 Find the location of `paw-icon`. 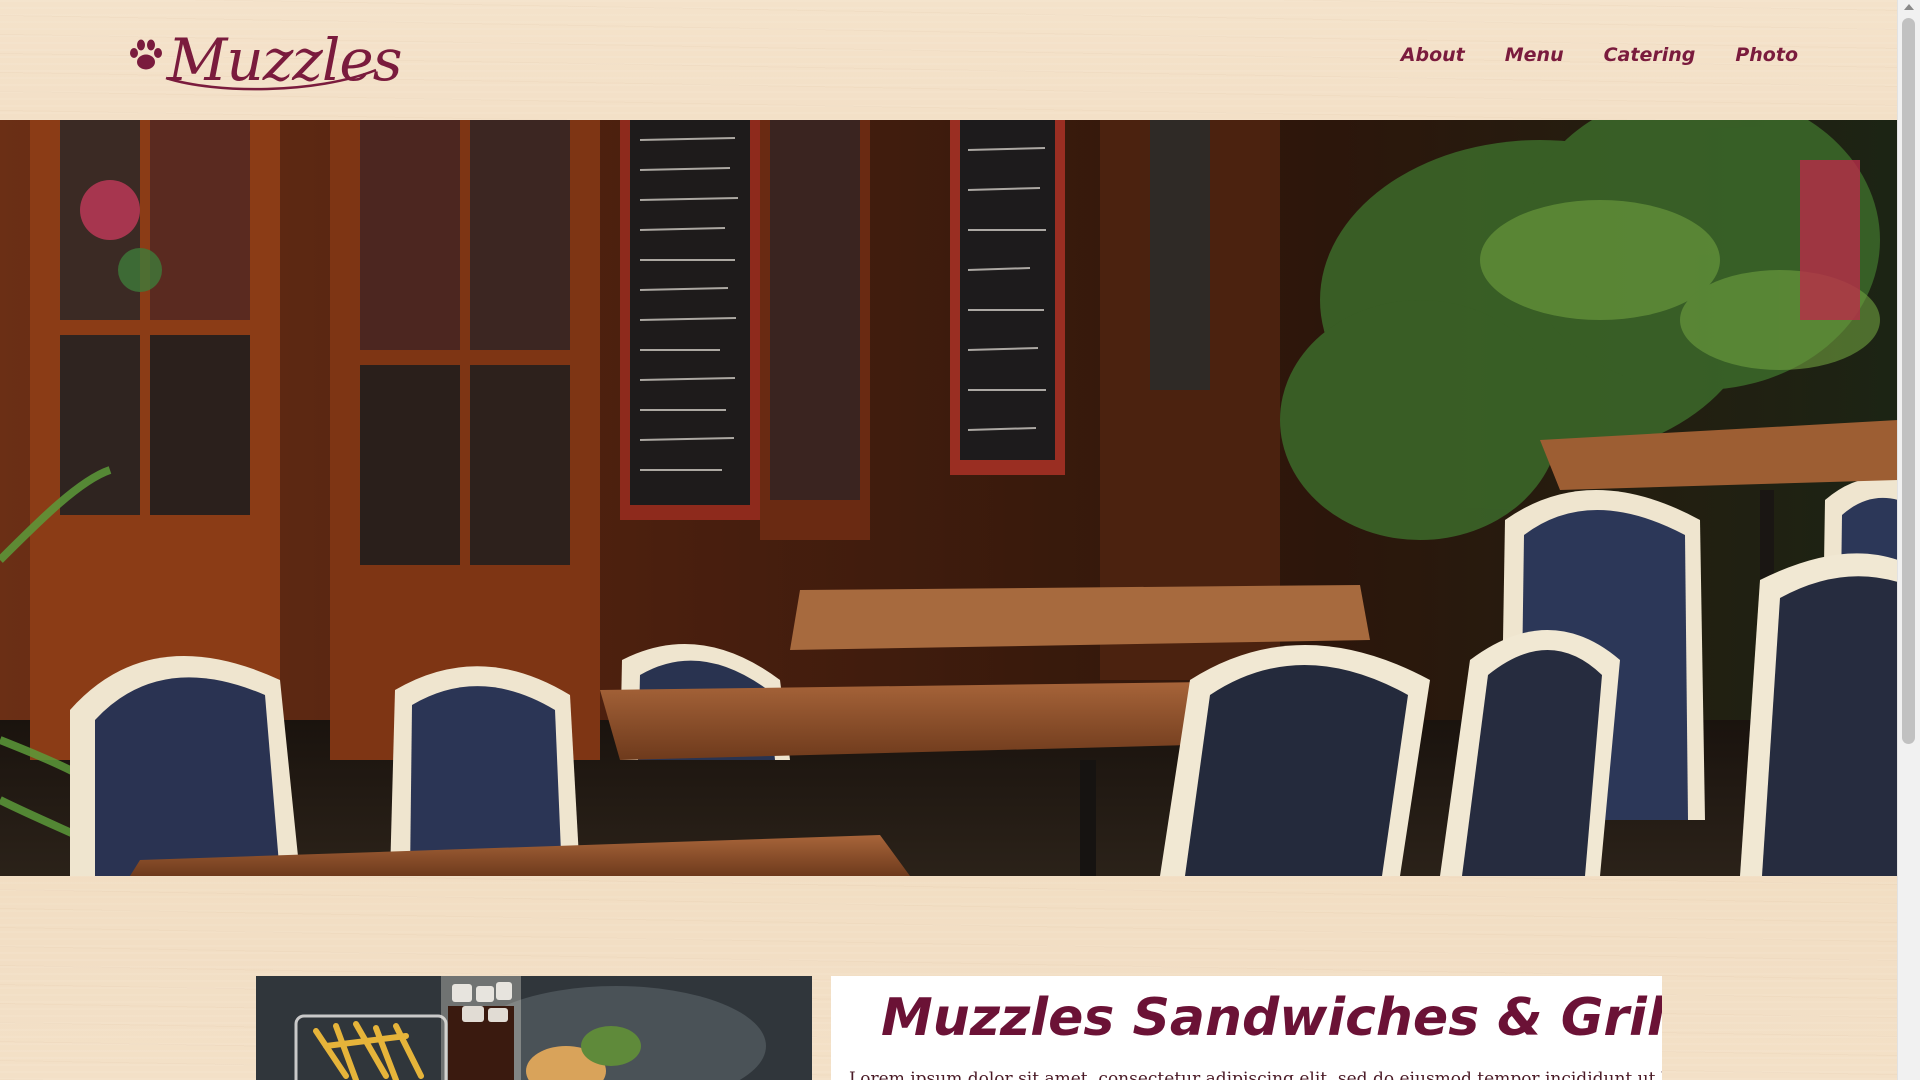

paw-icon is located at coordinates (146, 54).